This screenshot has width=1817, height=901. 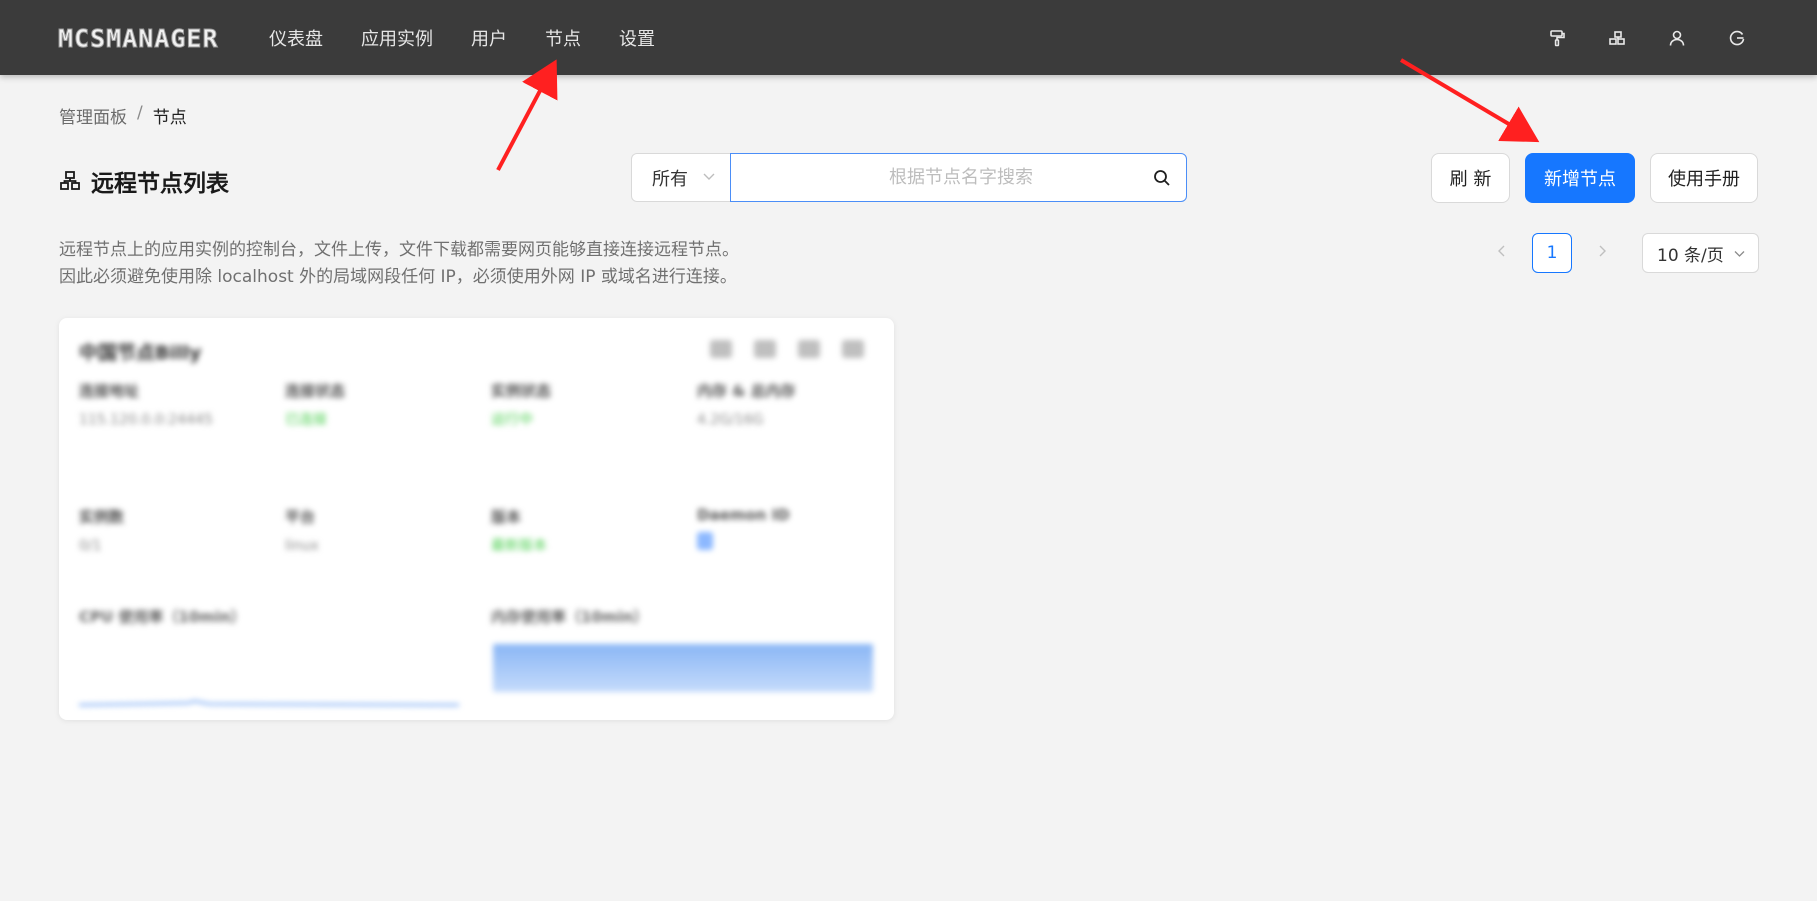 What do you see at coordinates (637, 38) in the screenshot?
I see `nav-item-settings: 设置` at bounding box center [637, 38].